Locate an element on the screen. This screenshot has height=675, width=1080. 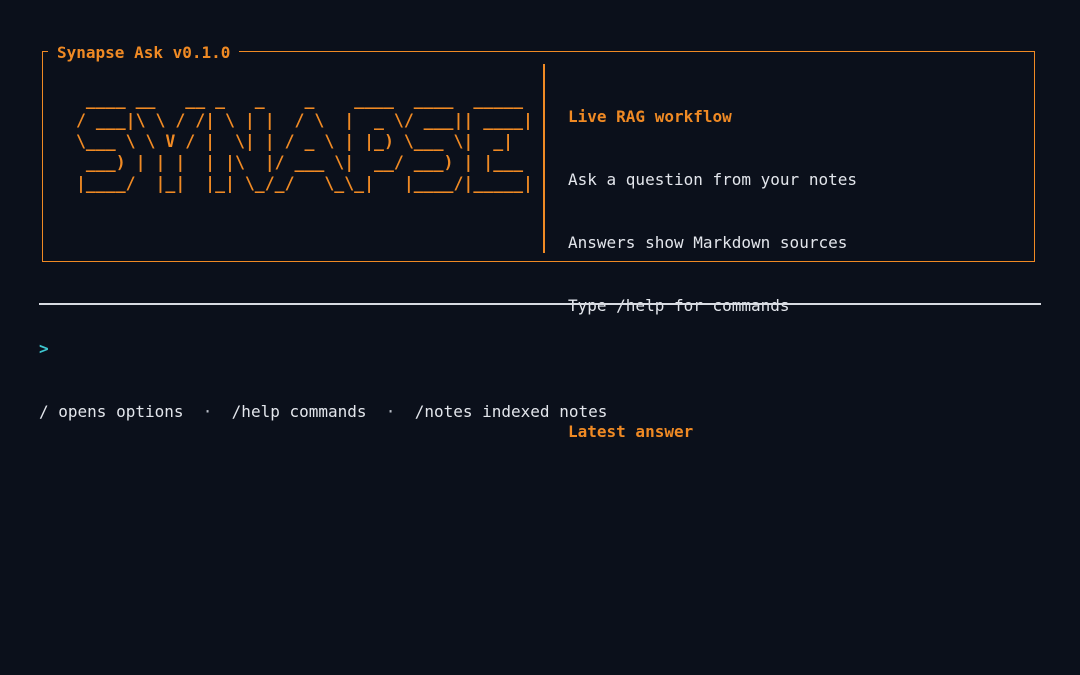
workflow-heading: Live RAG workflow is located at coordinates (650, 116).